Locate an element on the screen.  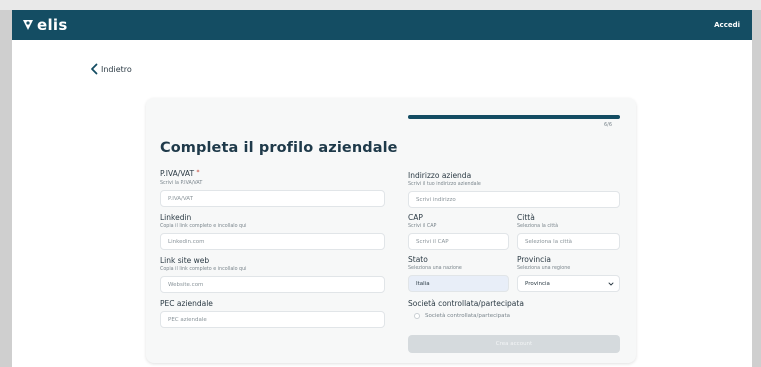
chevron-down-icon is located at coordinates (611, 284).